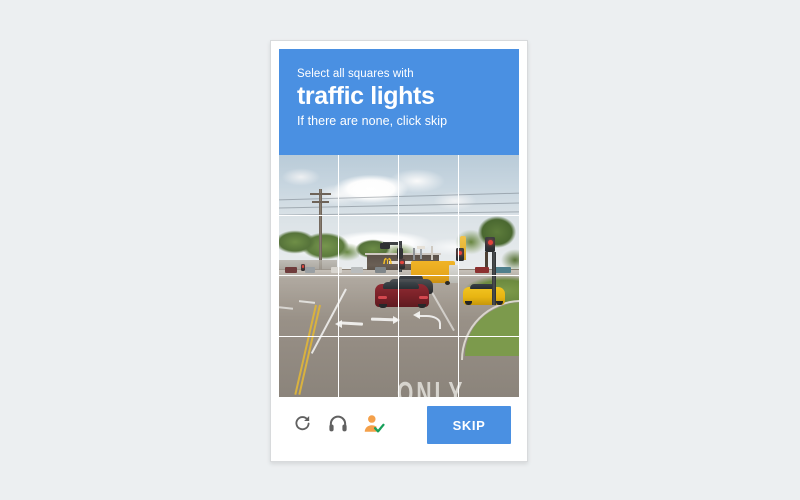 This screenshot has height=500, width=800. I want to click on headphones-icon, so click(338, 425).